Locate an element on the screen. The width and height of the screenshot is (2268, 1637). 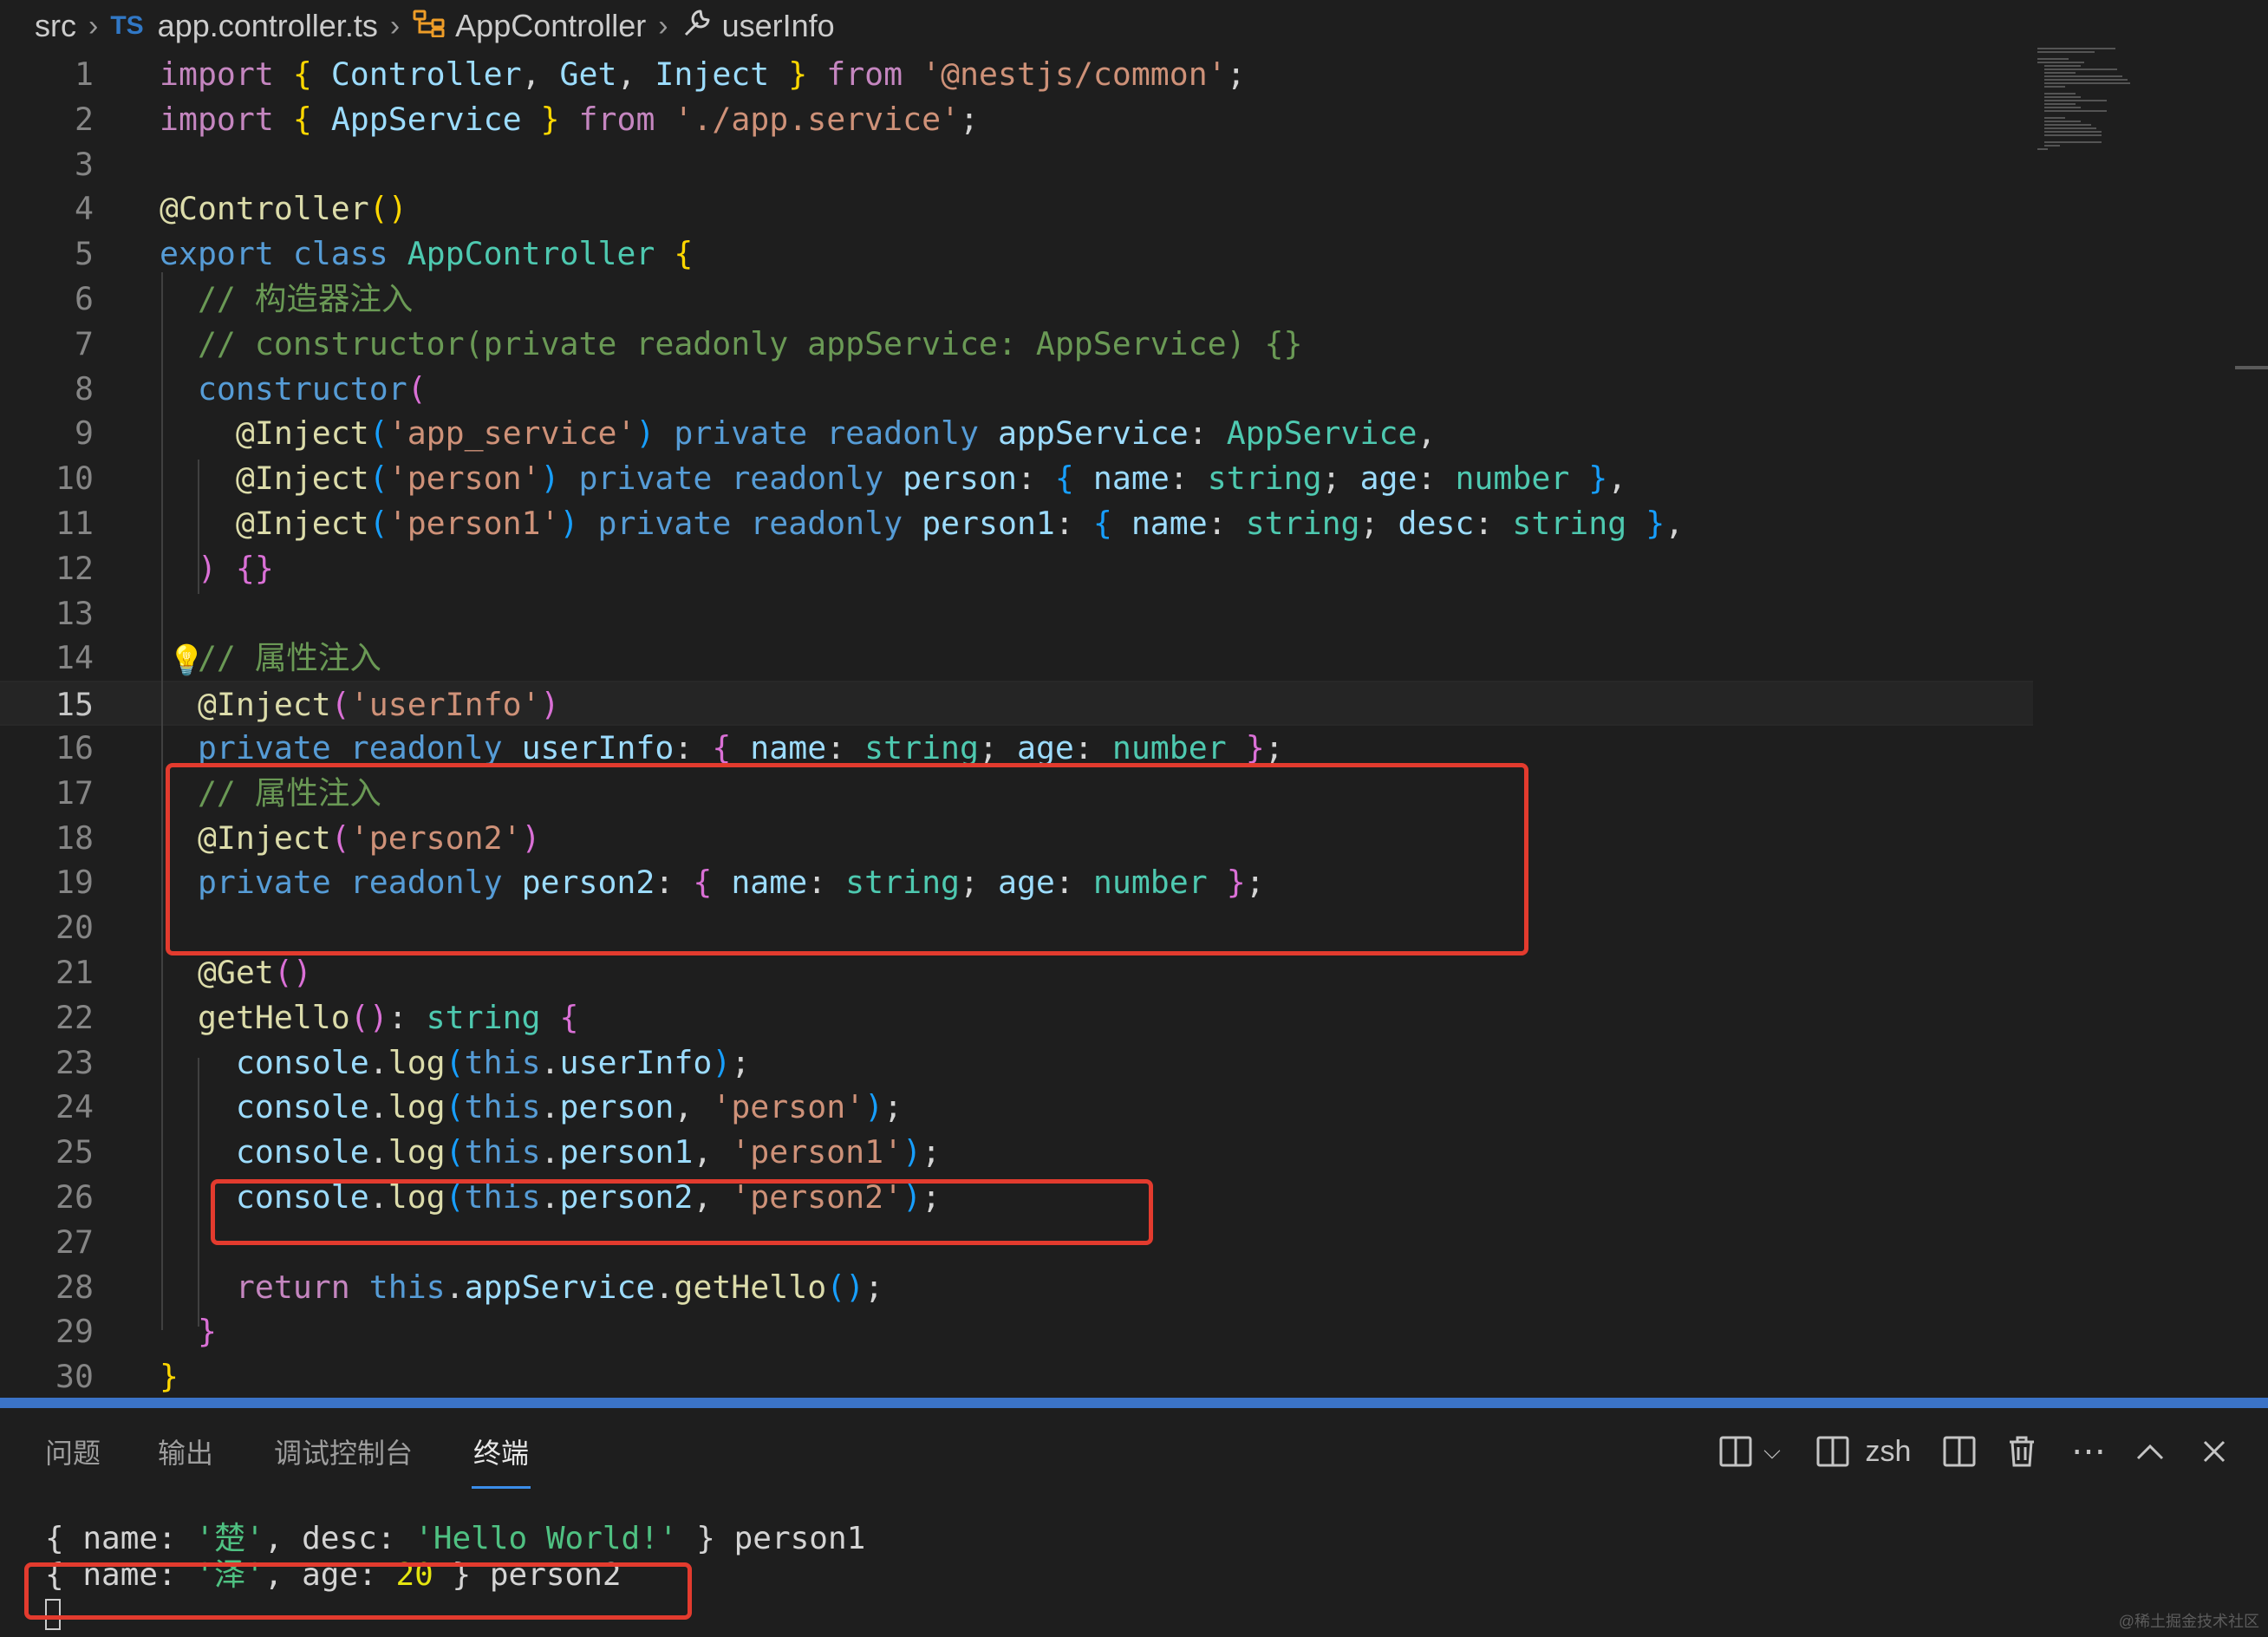
line-number: 25 is located at coordinates (47, 1152).